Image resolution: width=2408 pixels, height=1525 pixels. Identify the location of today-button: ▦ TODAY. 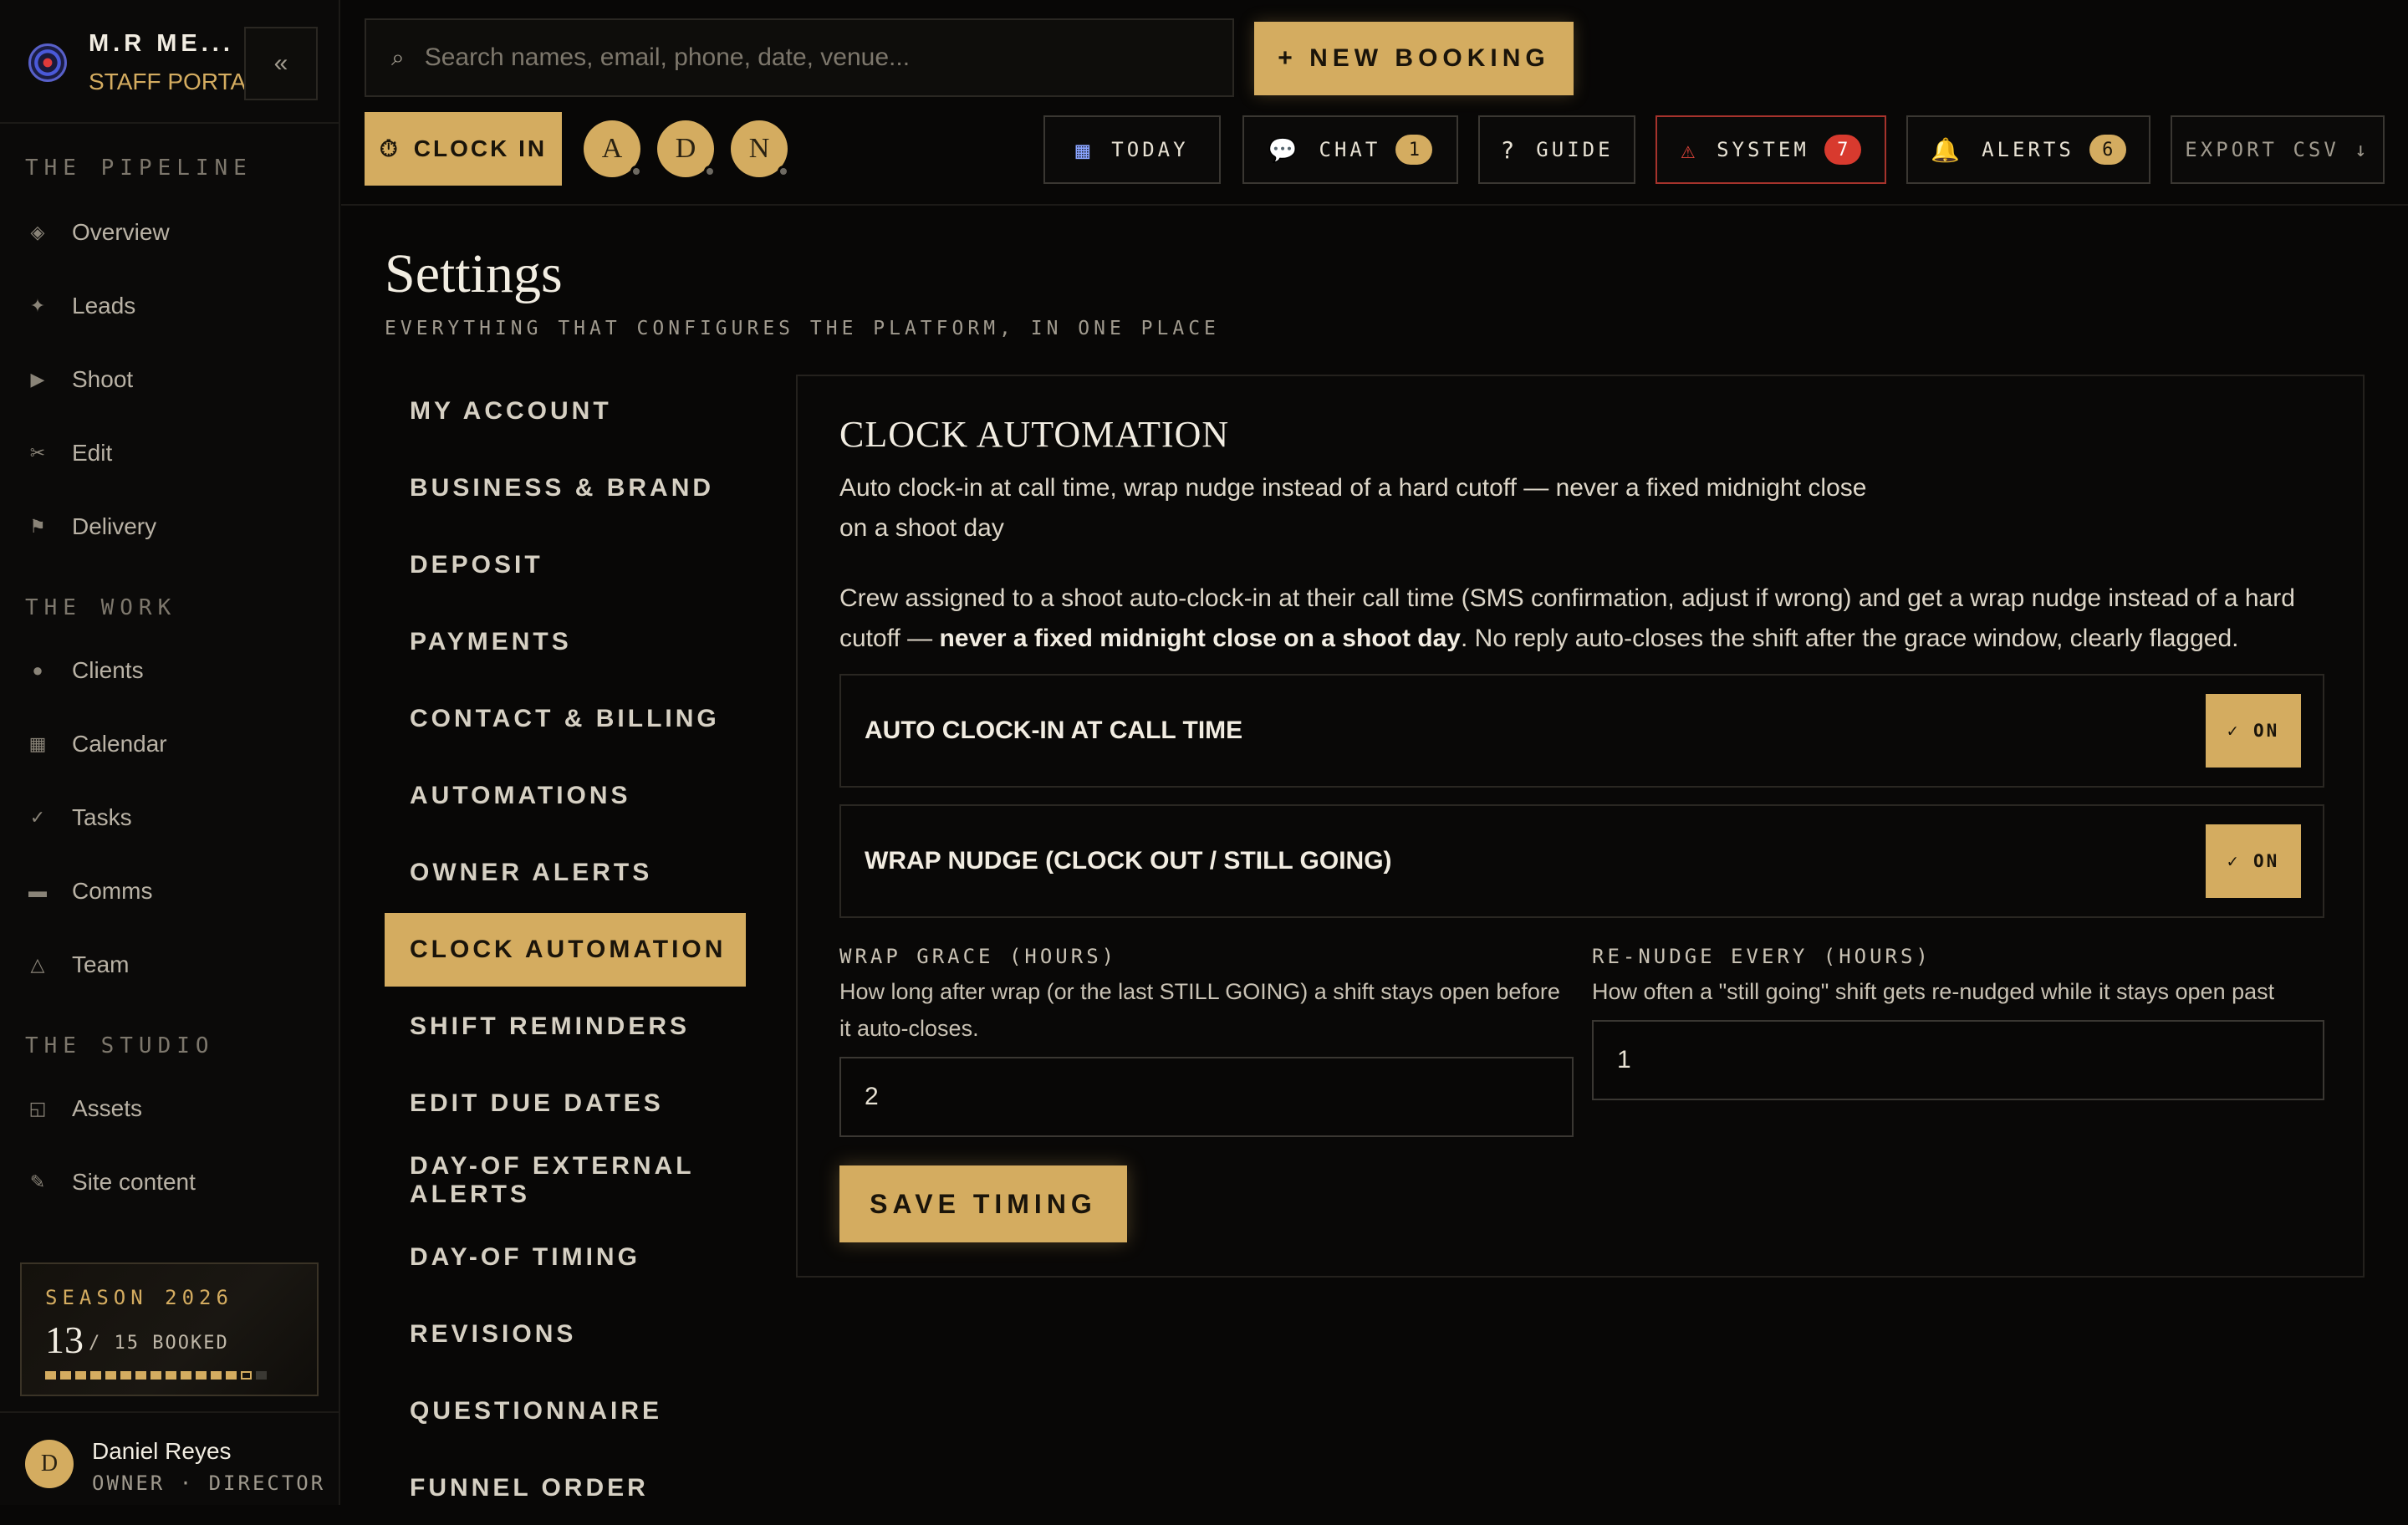
(1132, 149).